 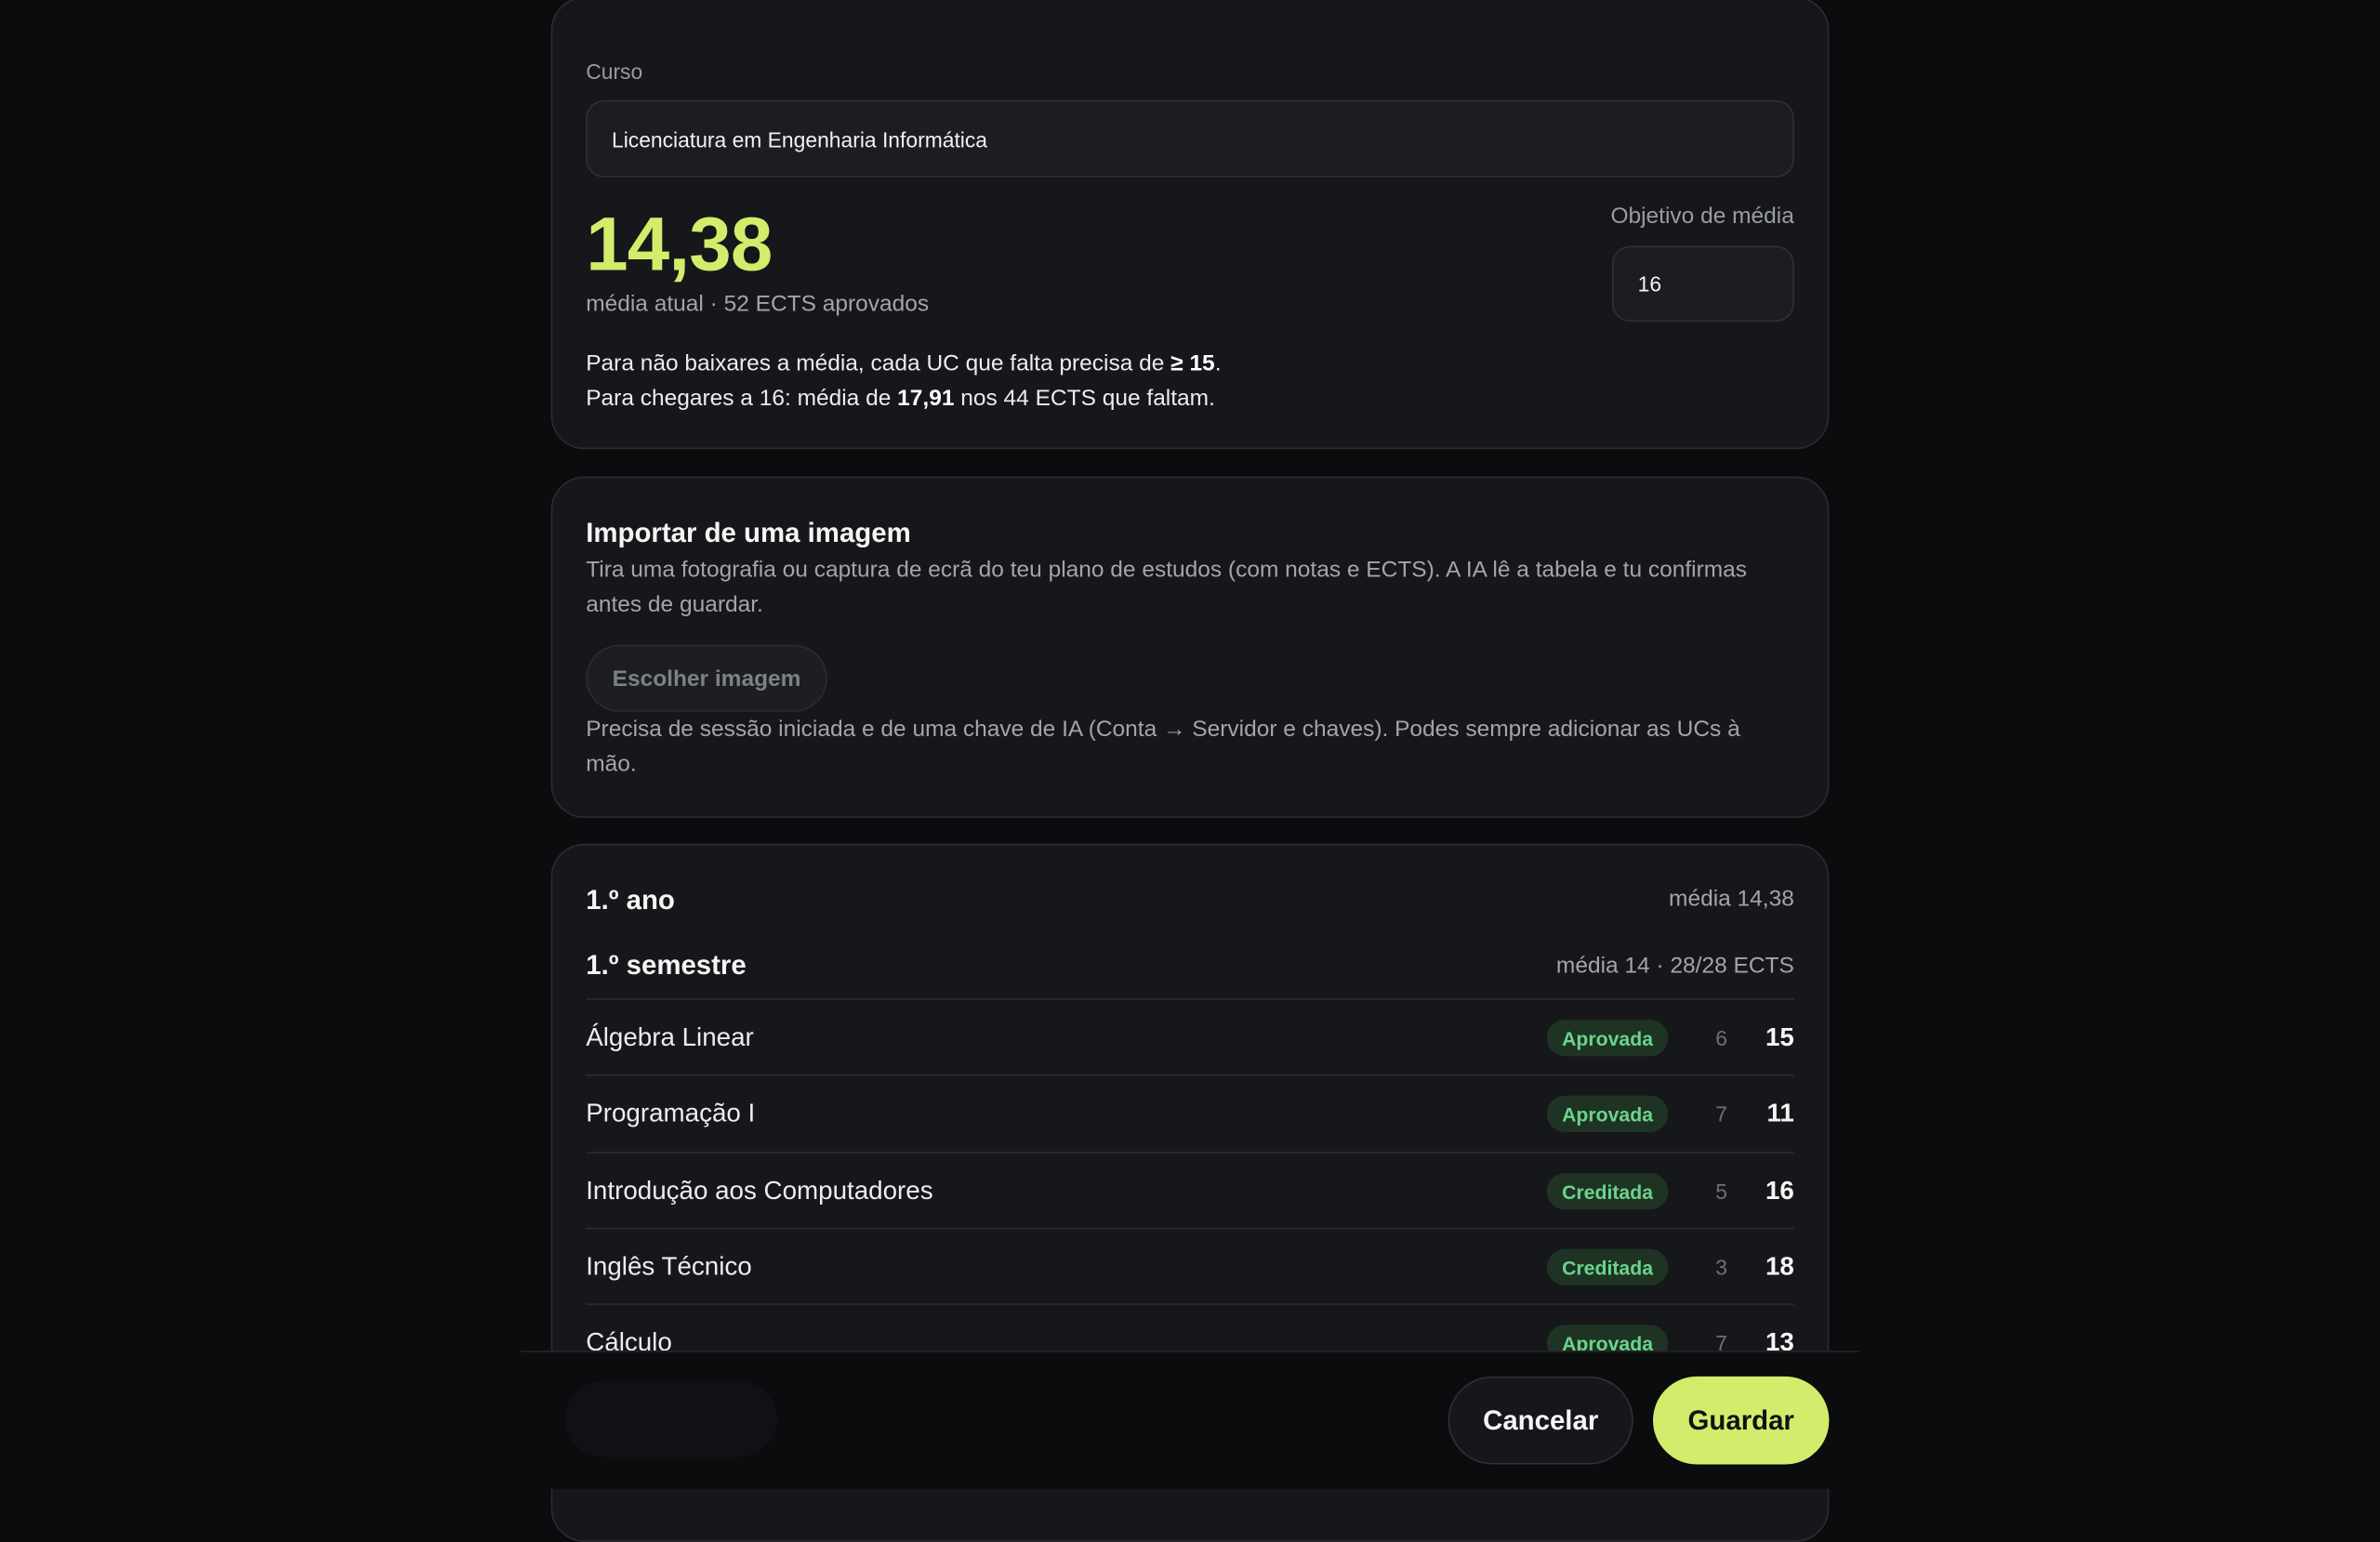 What do you see at coordinates (1721, 1267) in the screenshot?
I see `uc-ects: 3` at bounding box center [1721, 1267].